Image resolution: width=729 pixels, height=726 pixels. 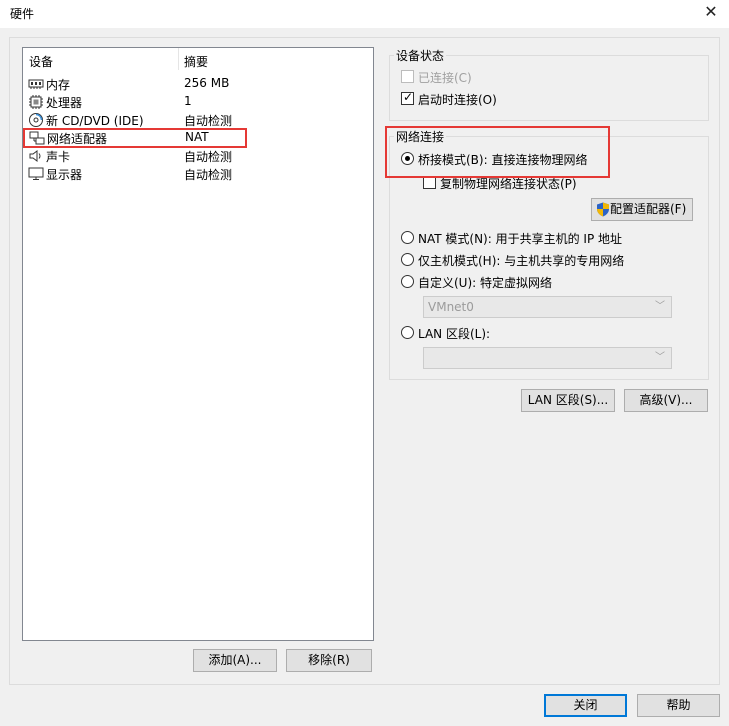 What do you see at coordinates (711, 12) in the screenshot?
I see `close-icon: ✕` at bounding box center [711, 12].